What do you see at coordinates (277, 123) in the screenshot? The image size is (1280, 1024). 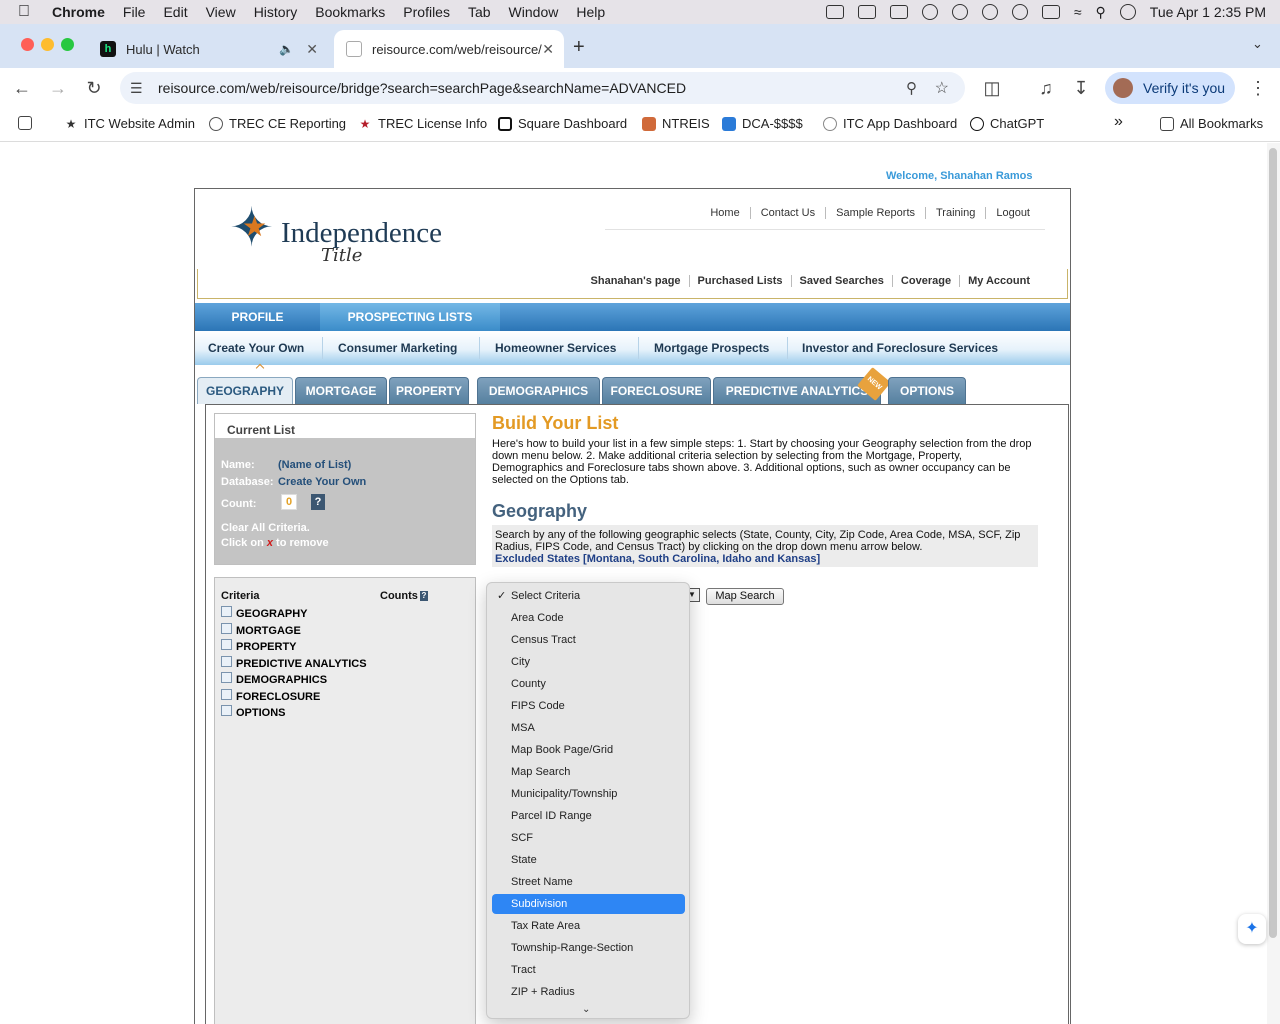 I see `bookmark-trec-ce-reporting: TREC CE Reporting` at bounding box center [277, 123].